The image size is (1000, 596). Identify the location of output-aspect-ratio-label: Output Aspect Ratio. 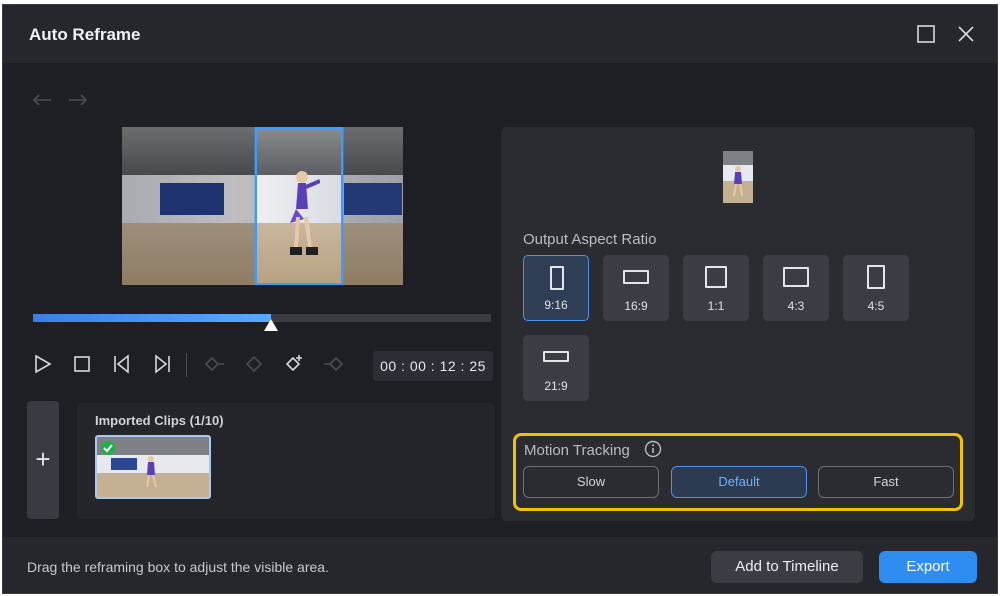
(590, 239).